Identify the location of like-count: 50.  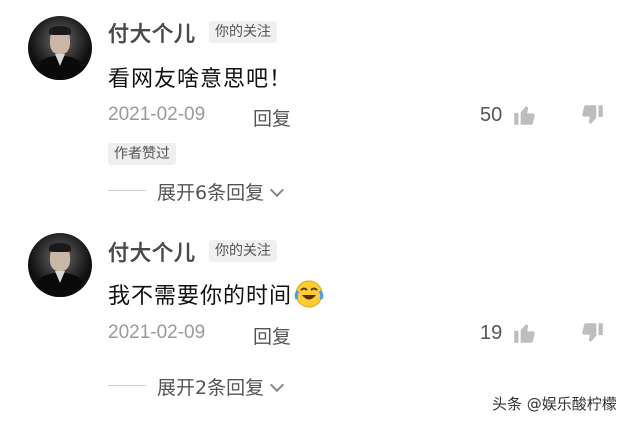
(491, 115).